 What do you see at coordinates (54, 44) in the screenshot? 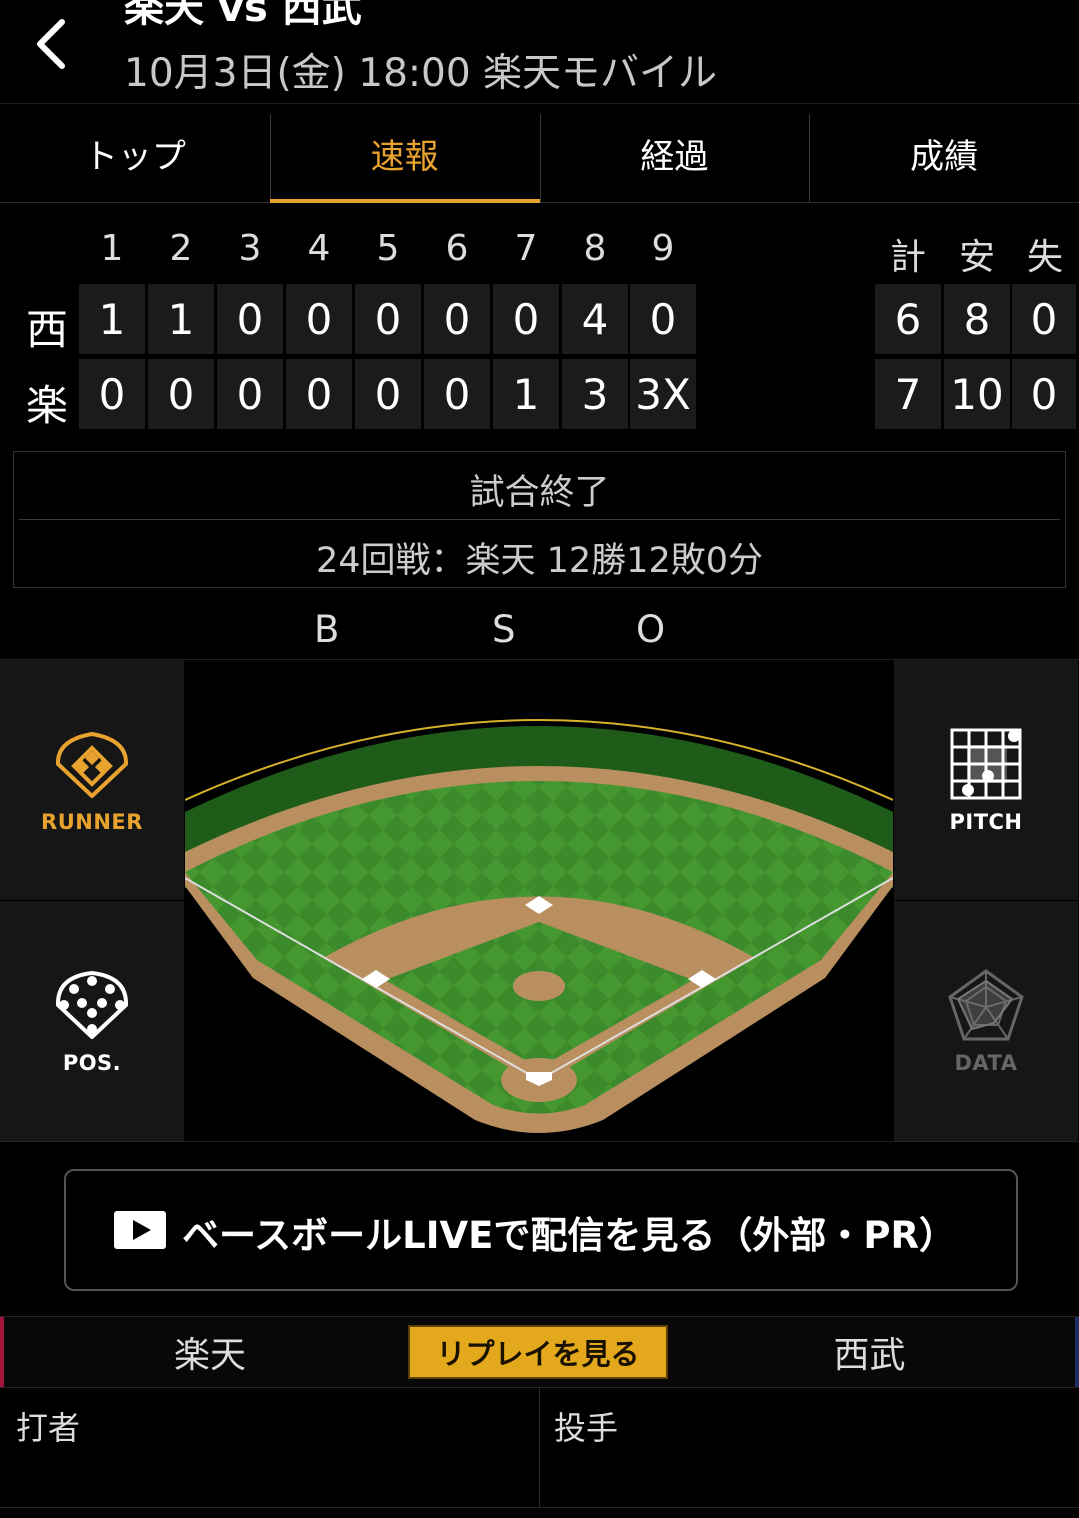
I see `back-arrow-icon` at bounding box center [54, 44].